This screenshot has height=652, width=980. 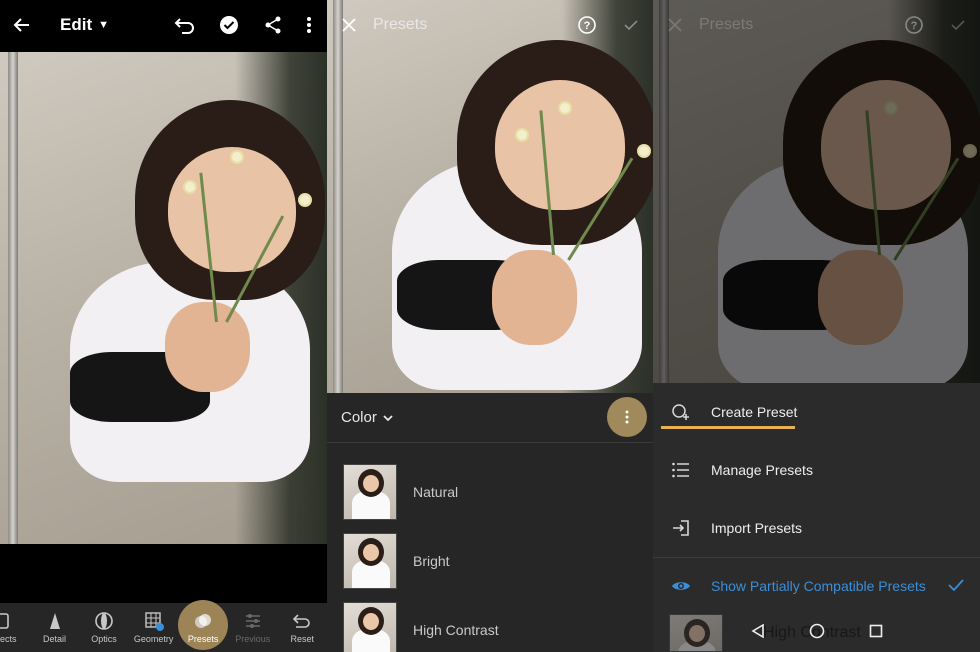 What do you see at coordinates (153, 639) in the screenshot?
I see `tool-label: Geometry` at bounding box center [153, 639].